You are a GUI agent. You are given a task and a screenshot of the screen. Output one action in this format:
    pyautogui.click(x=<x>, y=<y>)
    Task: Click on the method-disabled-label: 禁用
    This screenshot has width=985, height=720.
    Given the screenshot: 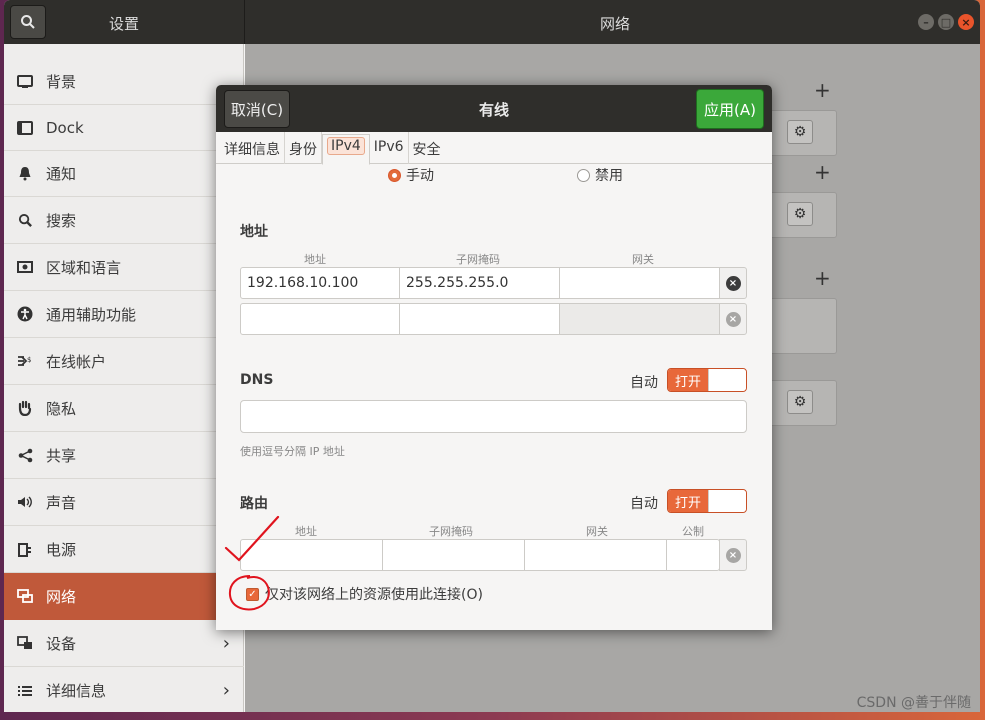 What is the action you would take?
    pyautogui.click(x=609, y=176)
    